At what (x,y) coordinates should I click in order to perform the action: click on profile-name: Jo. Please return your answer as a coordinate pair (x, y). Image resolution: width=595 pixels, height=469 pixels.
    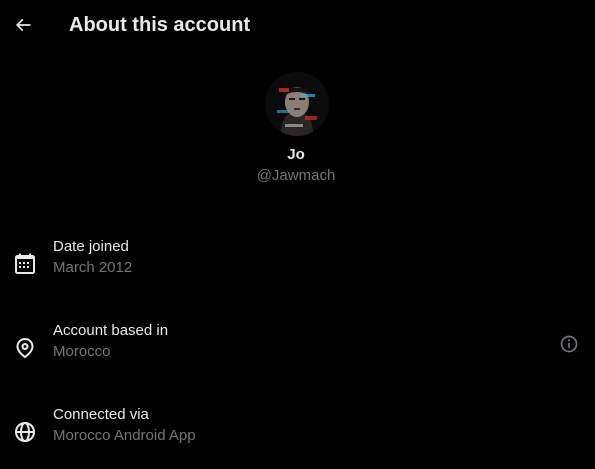
    Looking at the image, I should click on (296, 154).